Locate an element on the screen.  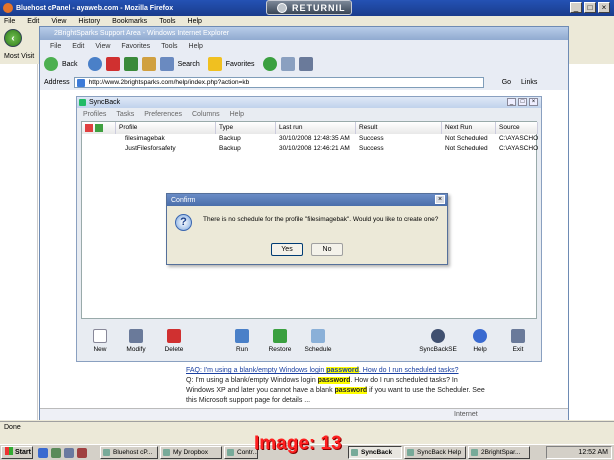
syncback-maximize-button: □ is located at coordinates (522, 102).